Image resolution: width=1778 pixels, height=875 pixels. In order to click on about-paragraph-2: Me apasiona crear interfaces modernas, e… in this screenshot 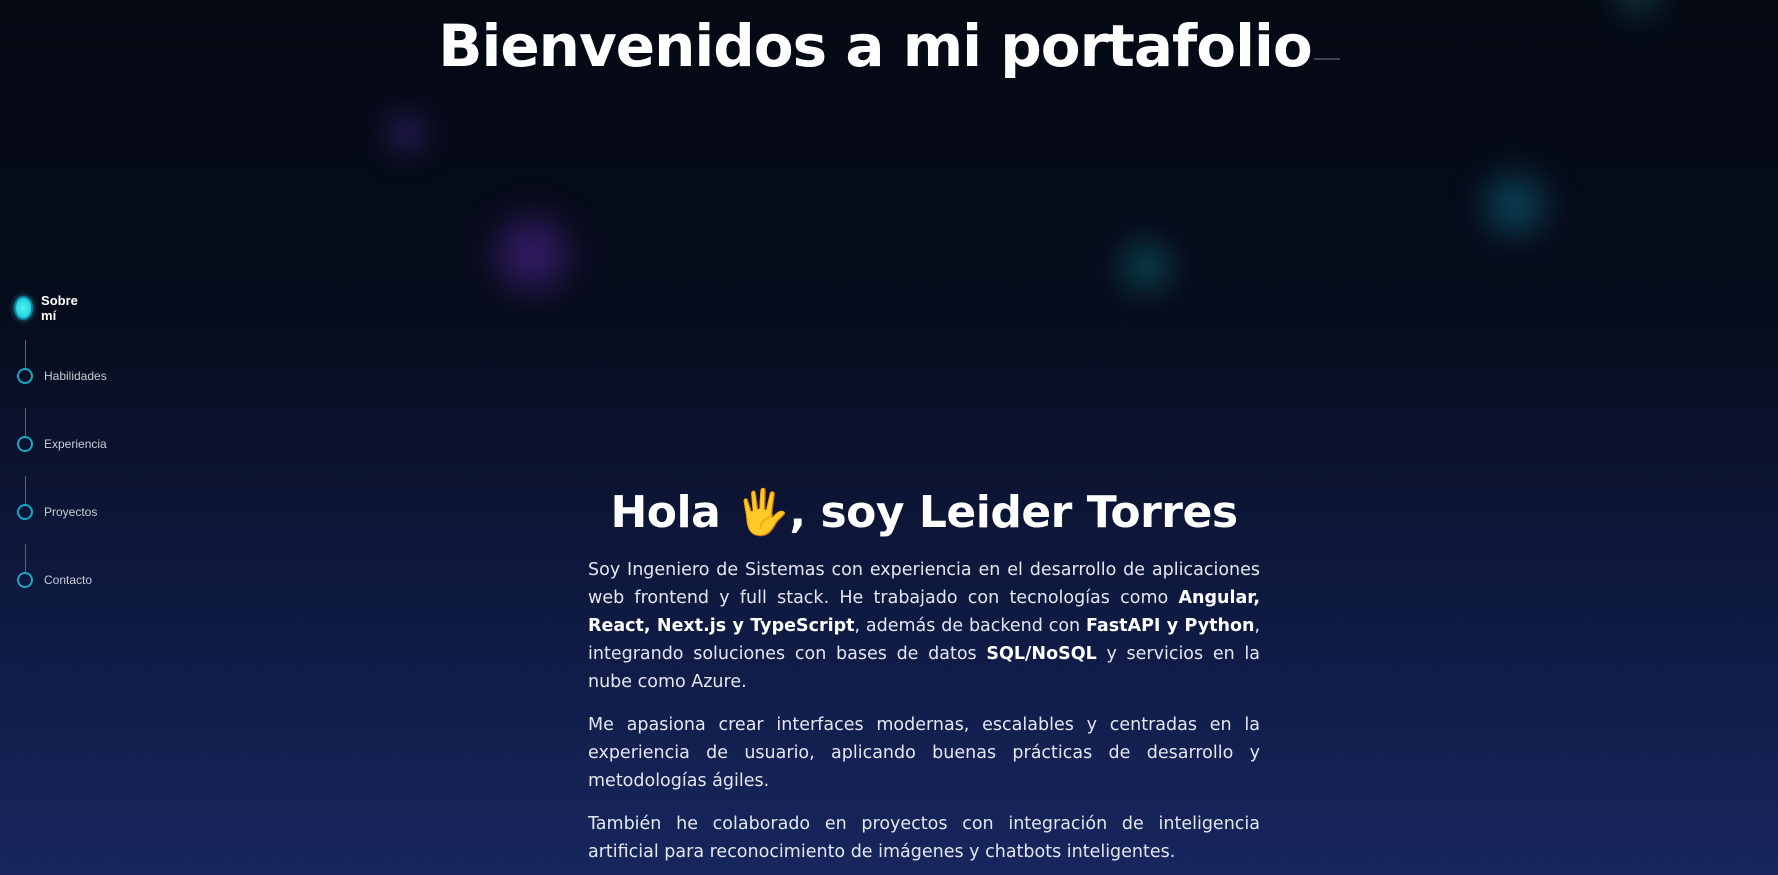, I will do `click(924, 753)`.